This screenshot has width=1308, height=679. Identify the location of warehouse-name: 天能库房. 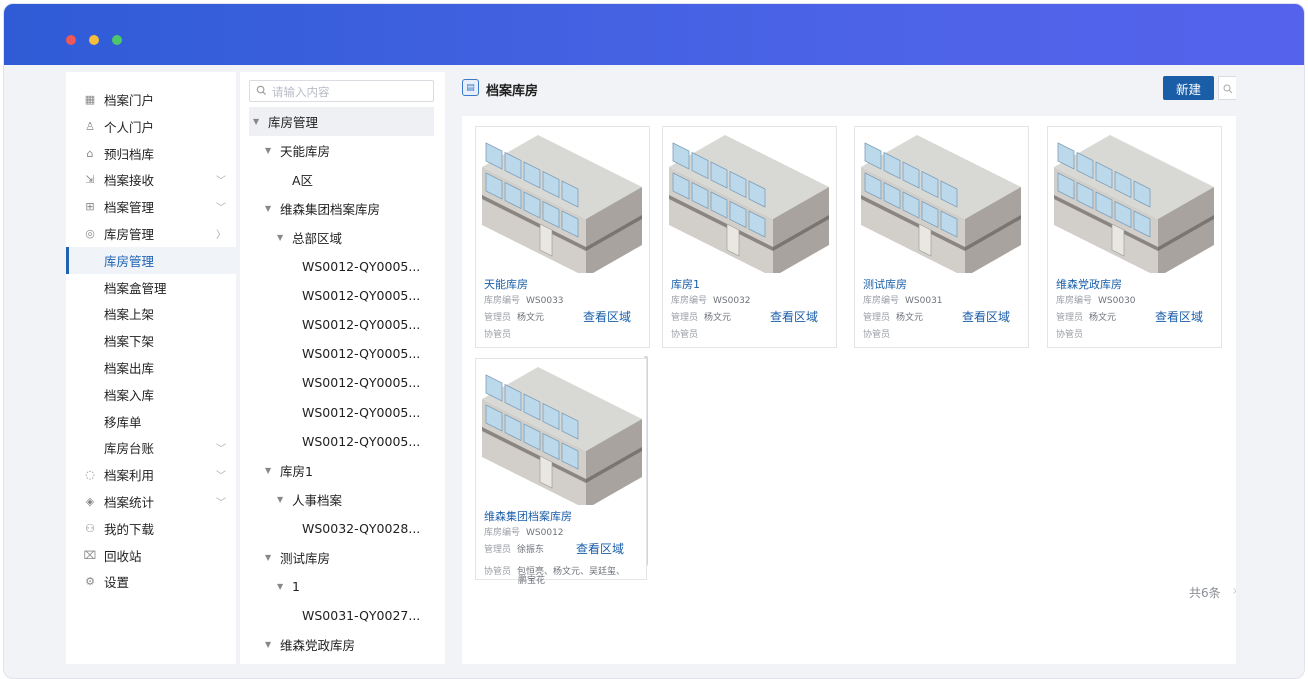
(506, 284).